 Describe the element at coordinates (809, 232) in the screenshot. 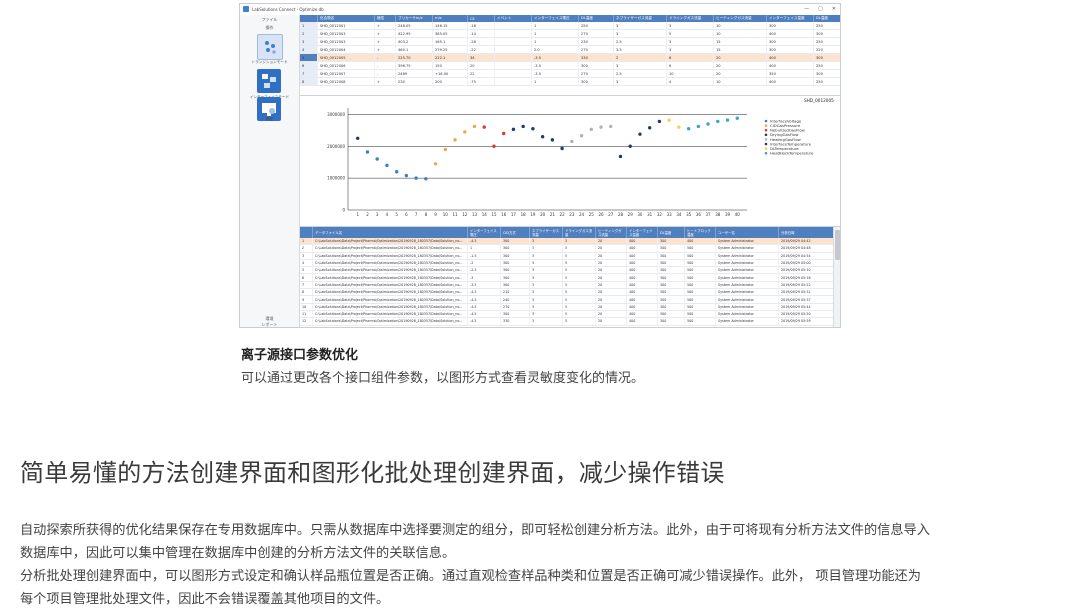

I see `data-file-column-header: 分析日時` at that location.